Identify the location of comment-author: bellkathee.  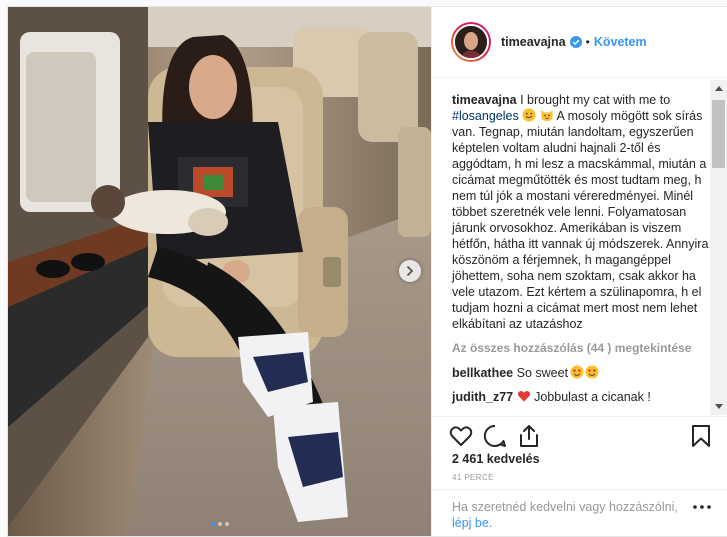
(482, 373).